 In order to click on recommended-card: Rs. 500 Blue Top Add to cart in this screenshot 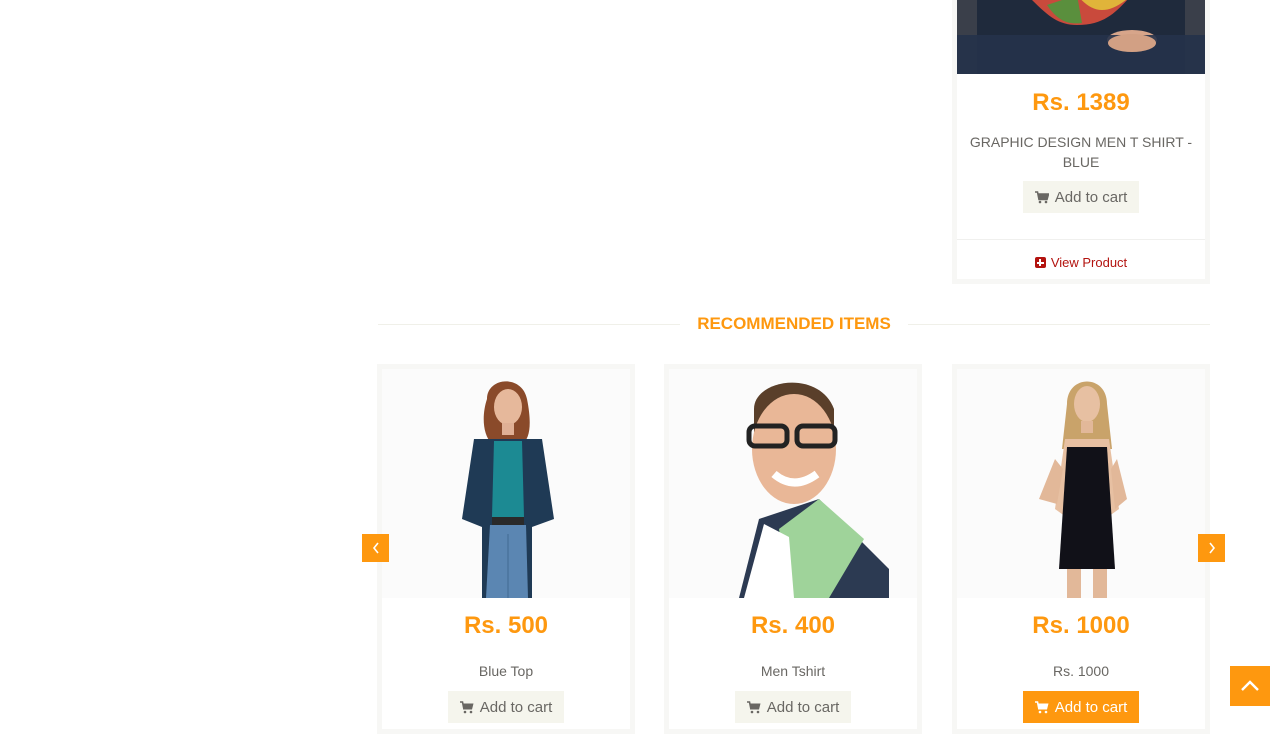, I will do `click(506, 549)`.